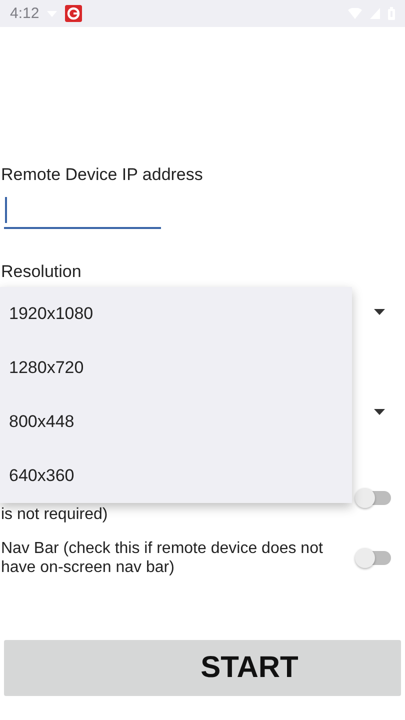  I want to click on ip-label: Remote Device IP address, so click(102, 175).